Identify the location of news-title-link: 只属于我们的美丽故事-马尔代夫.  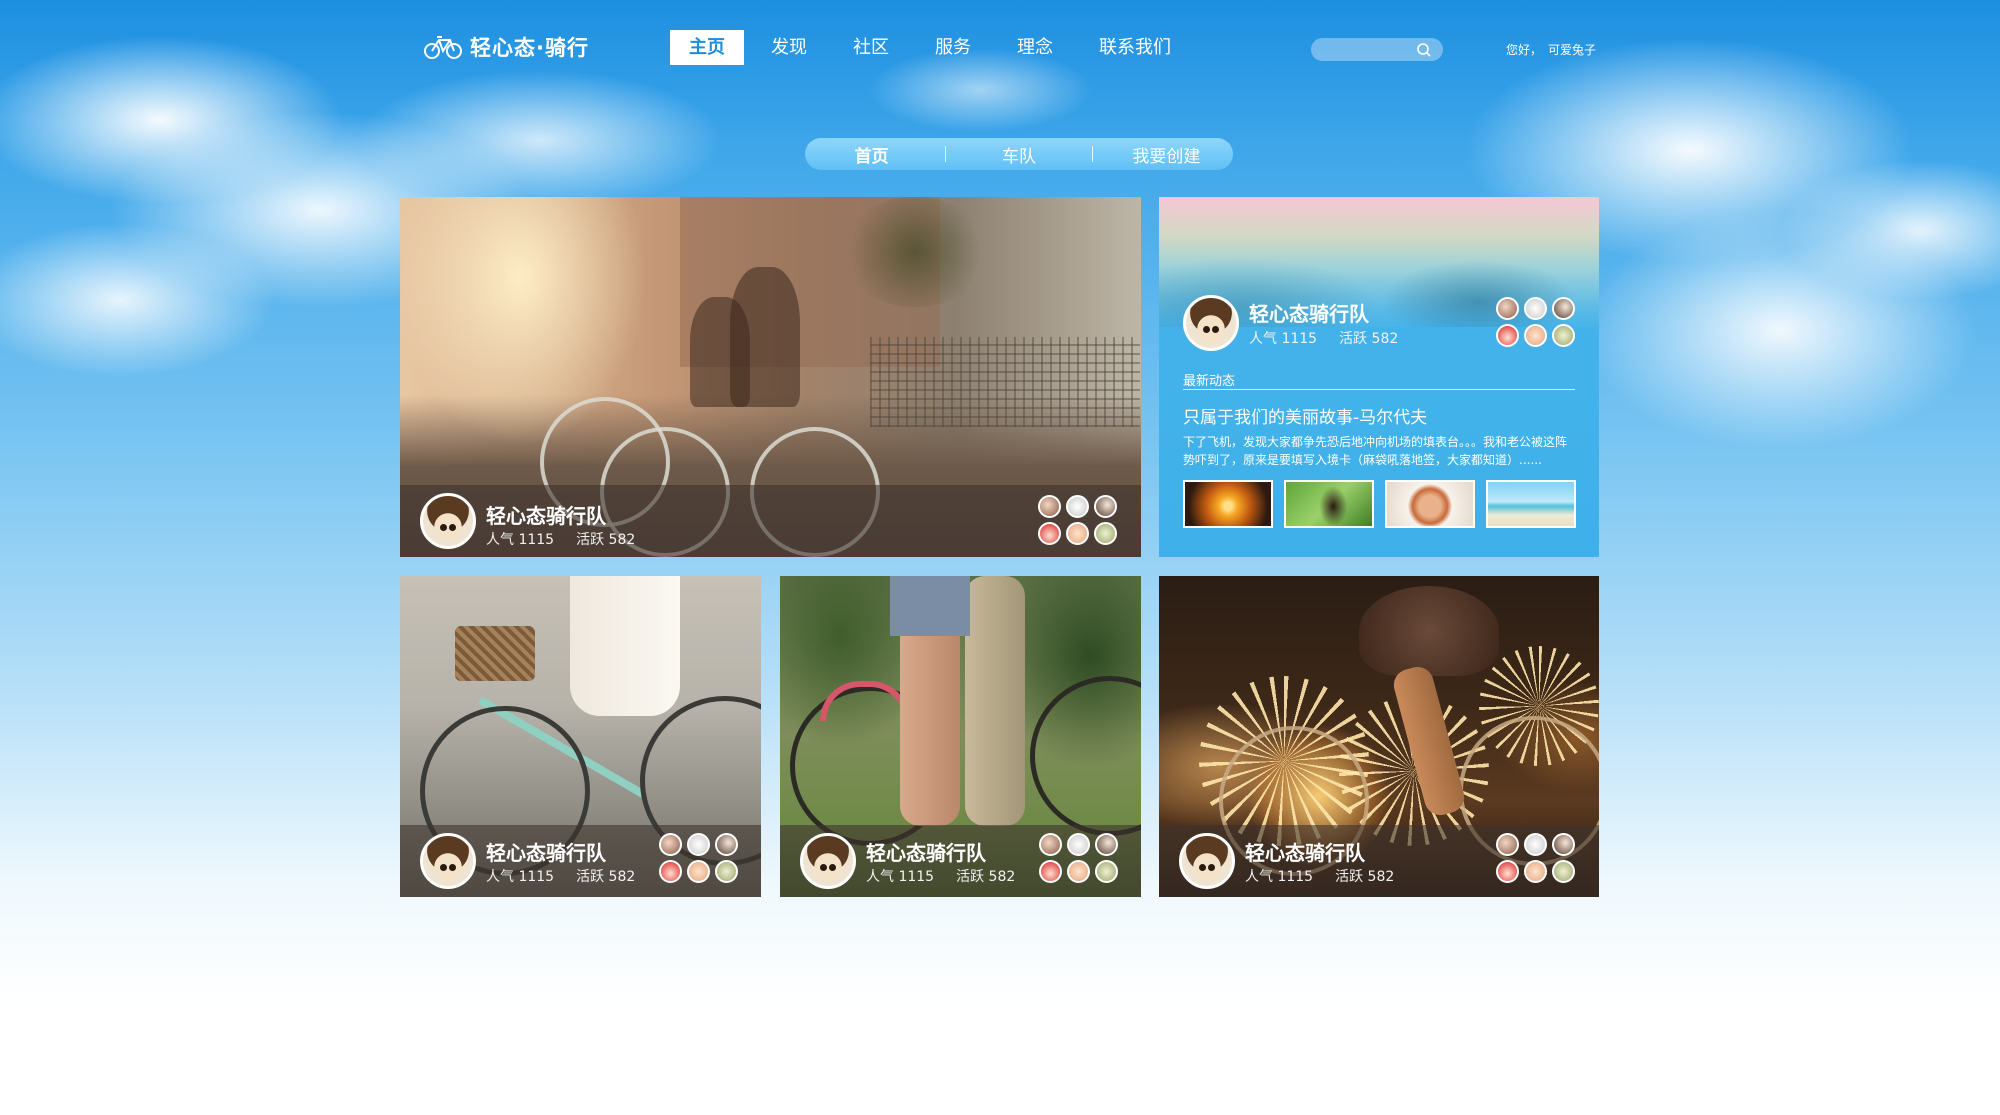
(1305, 415).